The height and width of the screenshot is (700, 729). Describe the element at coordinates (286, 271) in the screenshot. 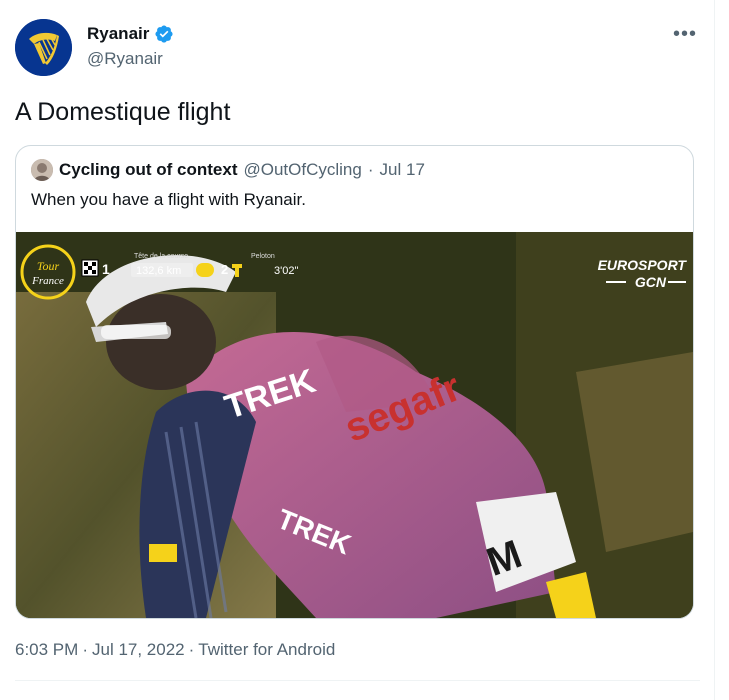

I see `time-gap: 3'02"` at that location.